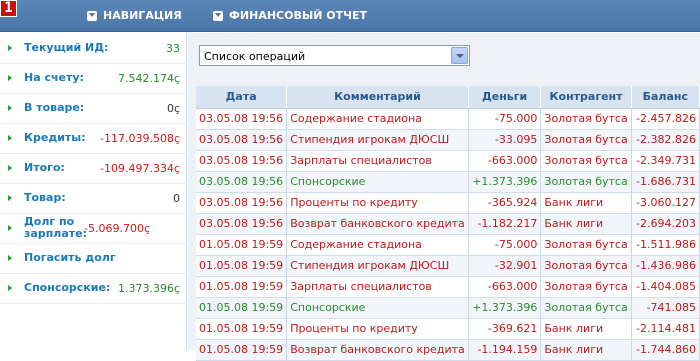 This screenshot has width=700, height=361. I want to click on sidebar-label: На счету:, so click(54, 77).